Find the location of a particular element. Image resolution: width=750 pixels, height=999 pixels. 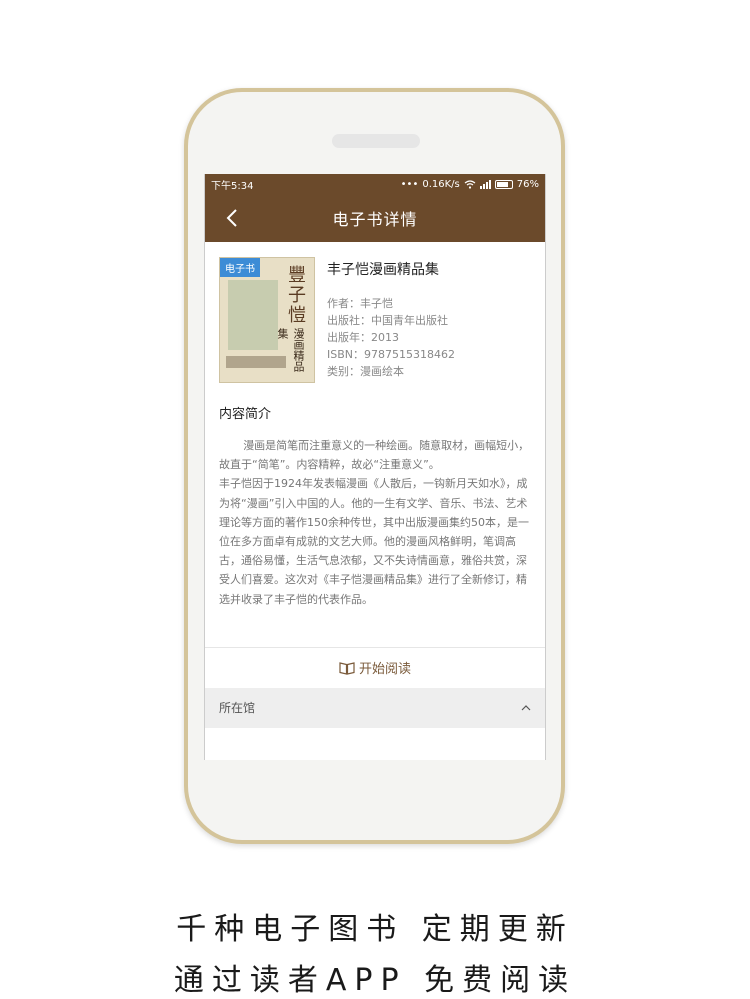

nav-bar: 电子书详情 is located at coordinates (375, 218).